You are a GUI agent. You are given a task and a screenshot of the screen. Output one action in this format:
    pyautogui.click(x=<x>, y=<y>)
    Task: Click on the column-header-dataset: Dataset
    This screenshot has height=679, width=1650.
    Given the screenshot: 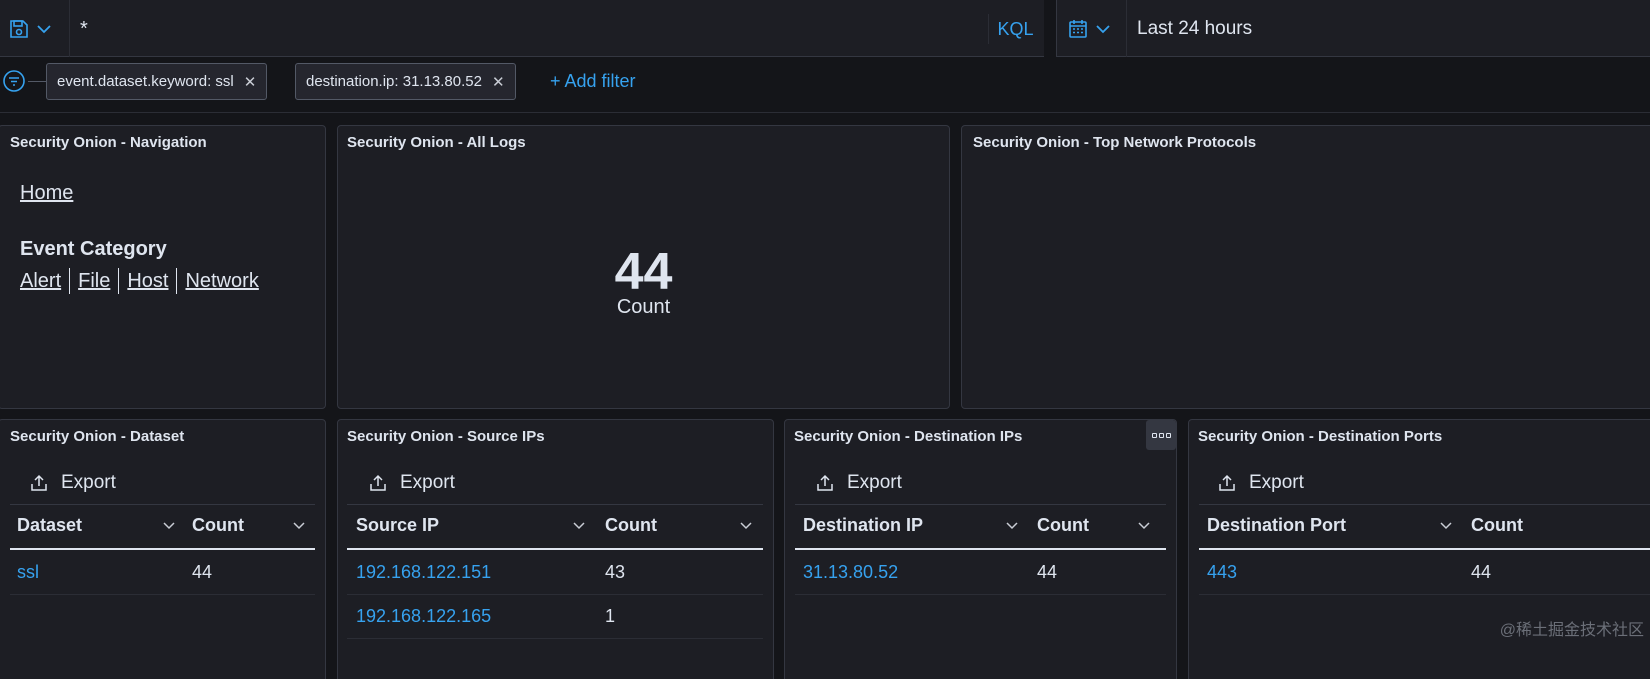 What is the action you would take?
    pyautogui.click(x=49, y=525)
    